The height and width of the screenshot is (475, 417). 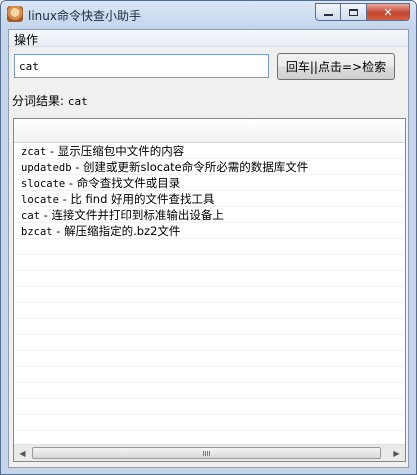 What do you see at coordinates (37, 232) in the screenshot?
I see `result-command: bzcat` at bounding box center [37, 232].